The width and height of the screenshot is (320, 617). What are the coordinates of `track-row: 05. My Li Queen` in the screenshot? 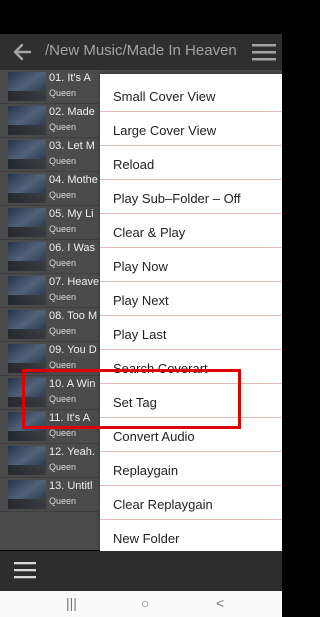 It's located at (50, 223).